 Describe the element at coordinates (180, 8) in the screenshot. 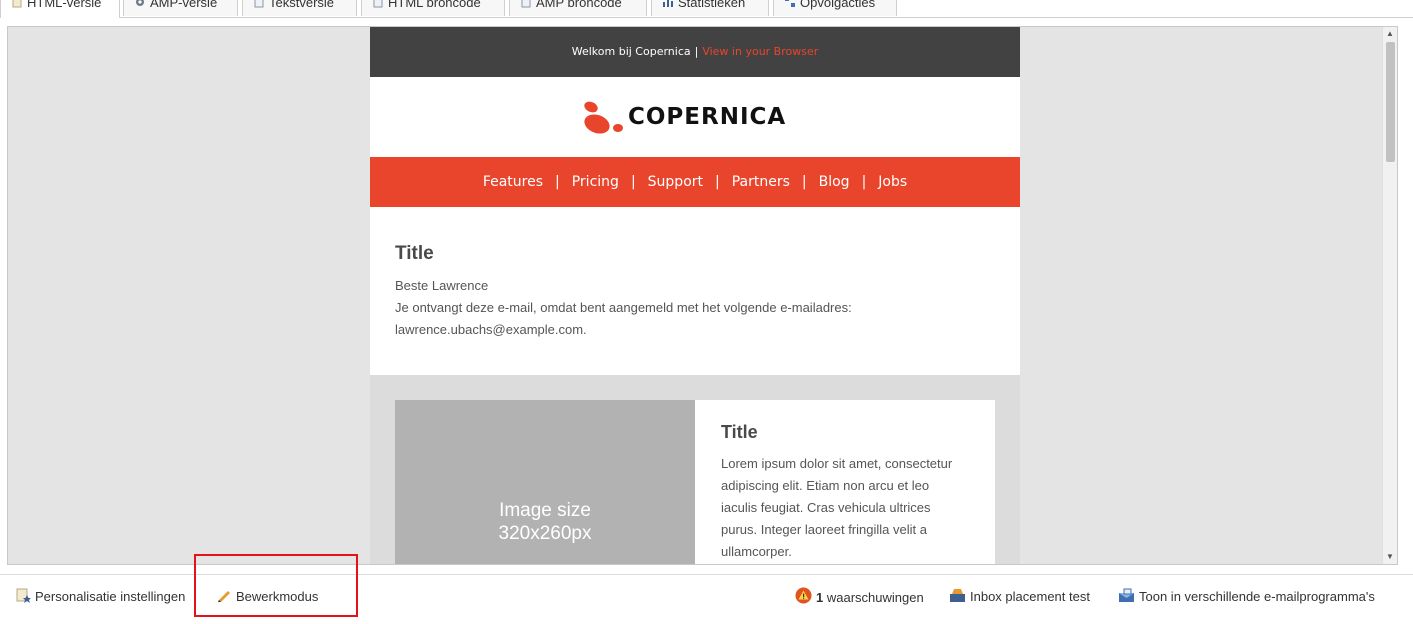

I see `tab-amp-versie: AMP-versie` at that location.